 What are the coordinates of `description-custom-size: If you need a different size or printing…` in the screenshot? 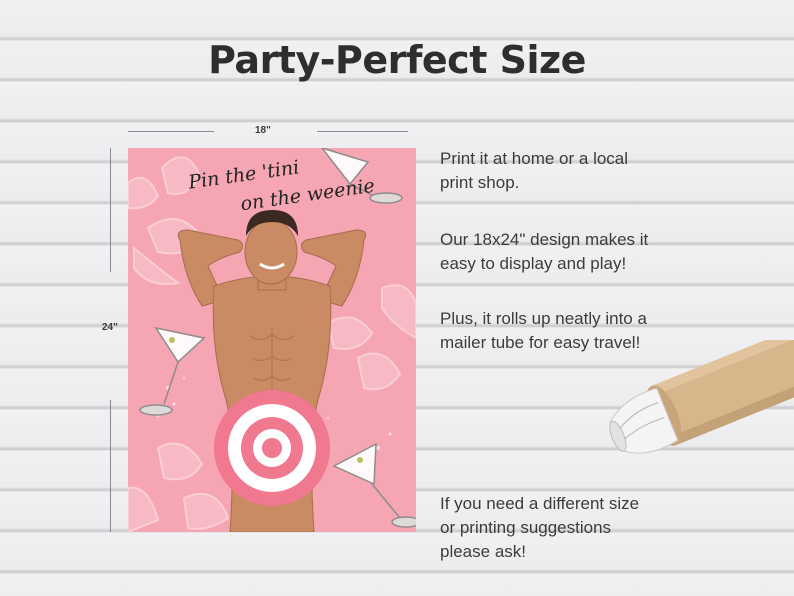 It's located at (540, 527).